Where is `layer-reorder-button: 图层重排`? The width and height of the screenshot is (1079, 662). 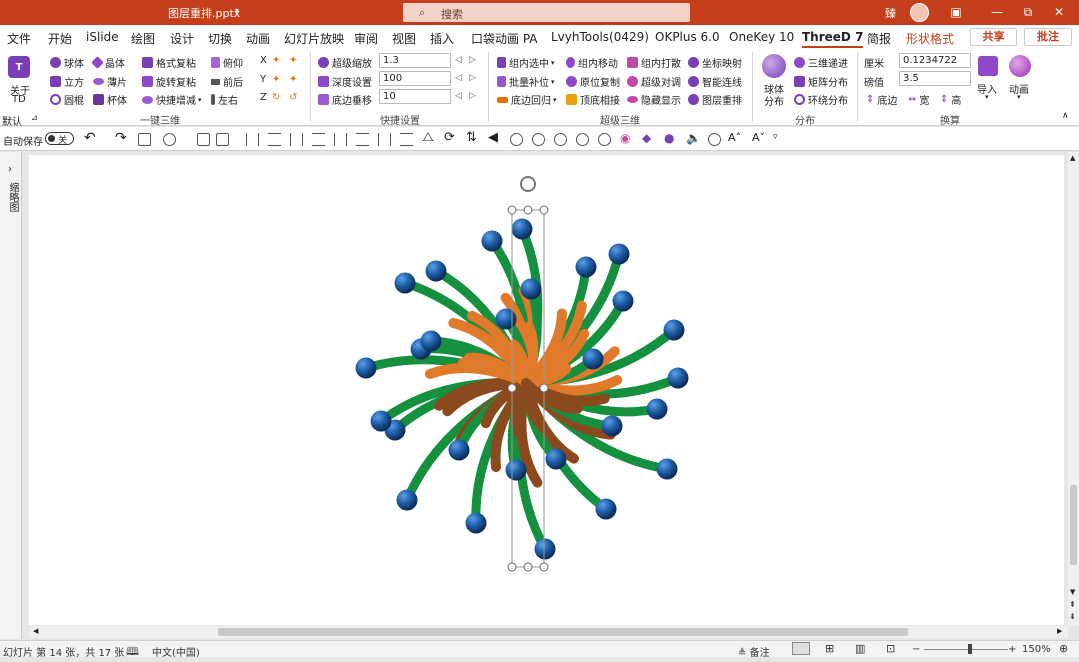
layer-reorder-button: 图层重排 is located at coordinates (715, 99).